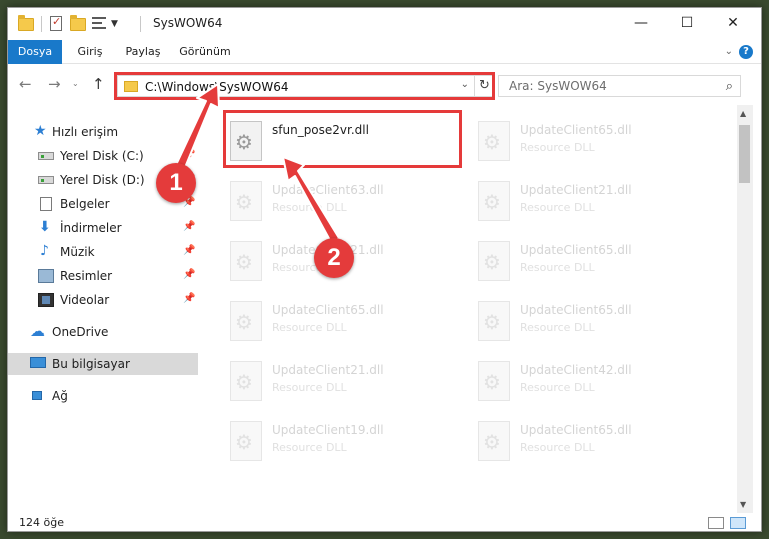 The width and height of the screenshot is (769, 539). I want to click on tiles-view-icon, so click(738, 523).